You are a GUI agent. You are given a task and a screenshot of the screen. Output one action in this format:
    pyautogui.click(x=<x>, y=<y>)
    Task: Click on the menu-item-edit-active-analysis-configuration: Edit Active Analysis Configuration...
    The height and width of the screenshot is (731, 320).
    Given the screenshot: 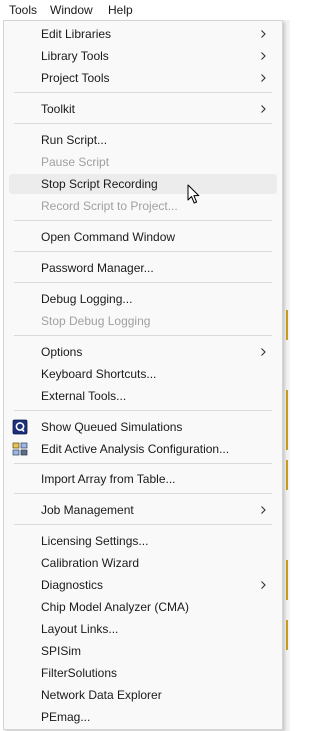 What is the action you would take?
    pyautogui.click(x=143, y=449)
    